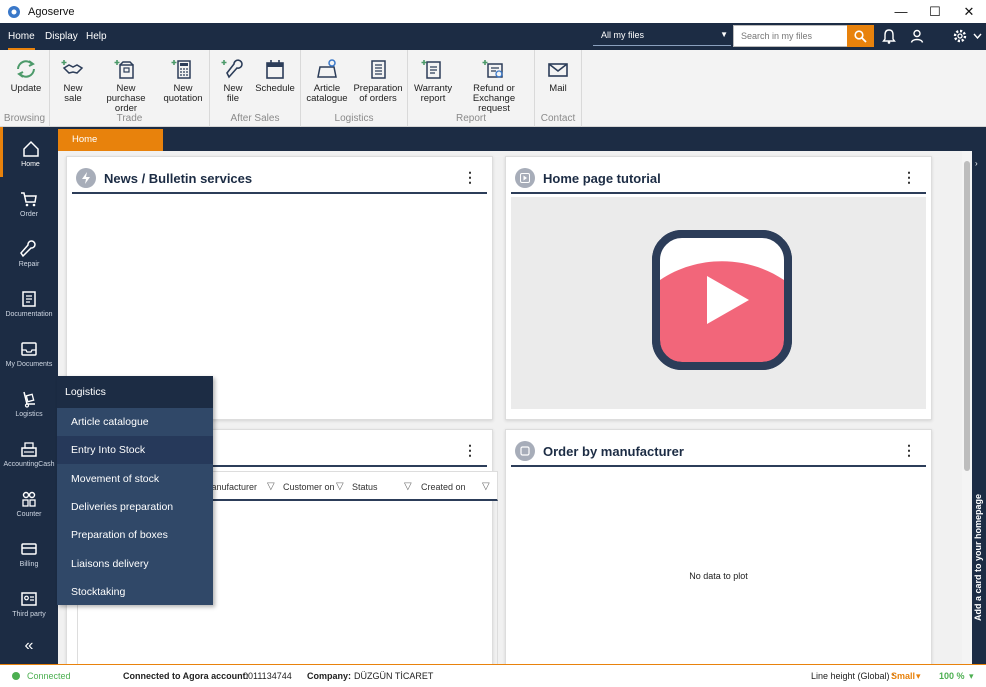 Image resolution: width=986 pixels, height=687 pixels. Describe the element at coordinates (901, 11) in the screenshot. I see `minimize-button: —` at that location.